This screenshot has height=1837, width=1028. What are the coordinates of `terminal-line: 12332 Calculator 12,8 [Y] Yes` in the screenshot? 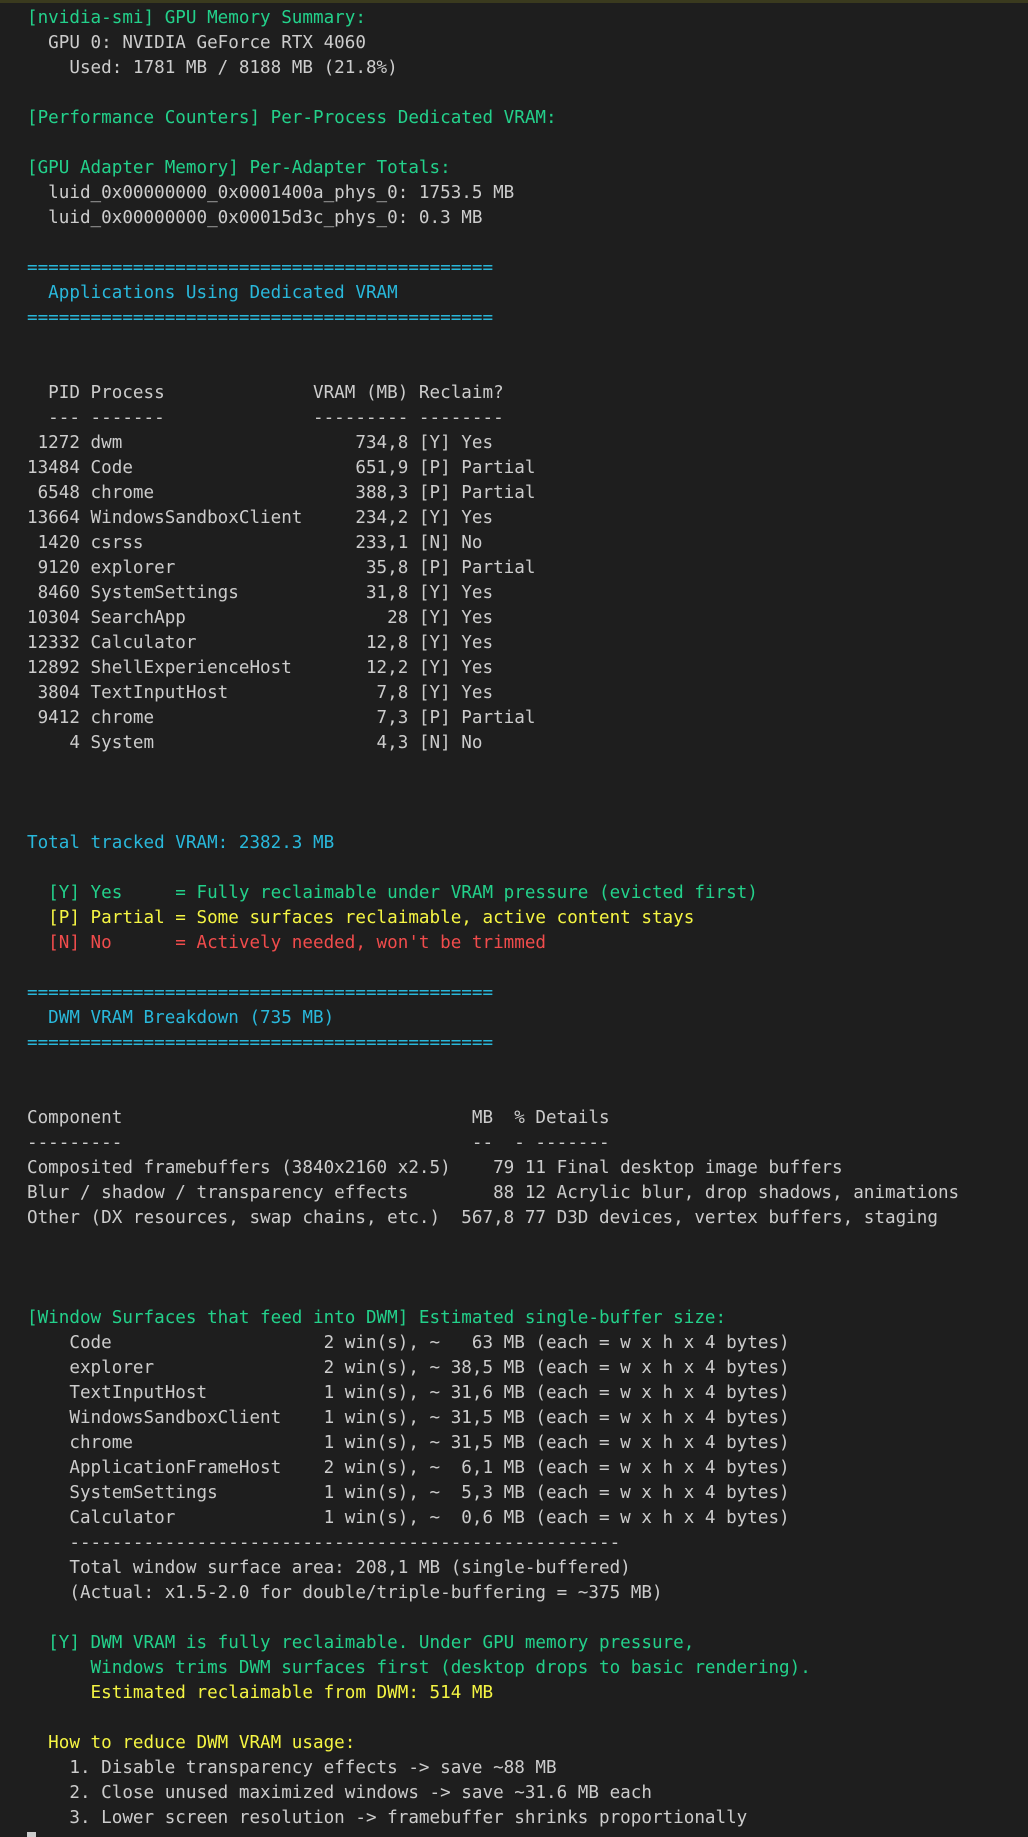 It's located at (260, 643).